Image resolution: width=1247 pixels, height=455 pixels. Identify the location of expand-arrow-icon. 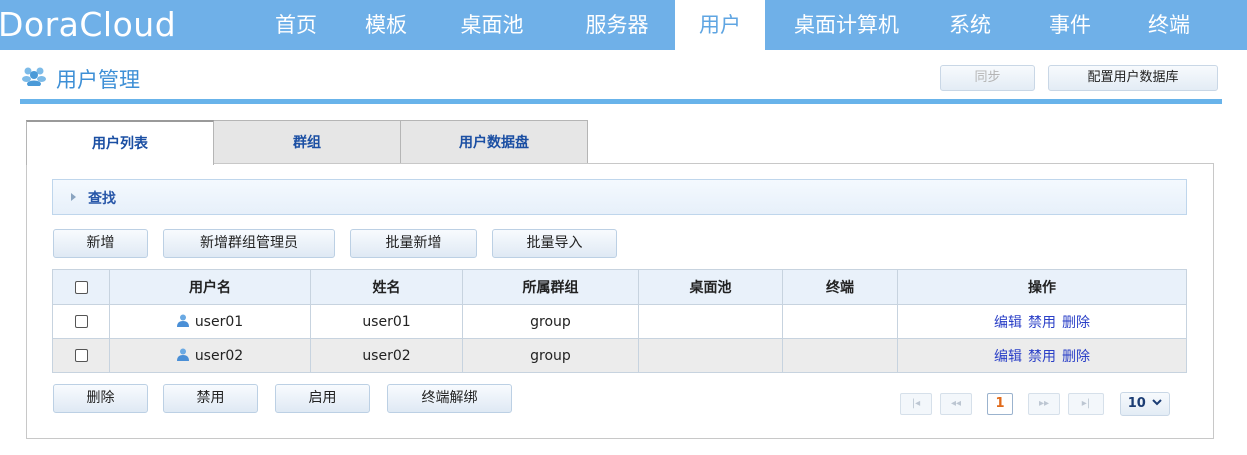
(73, 197).